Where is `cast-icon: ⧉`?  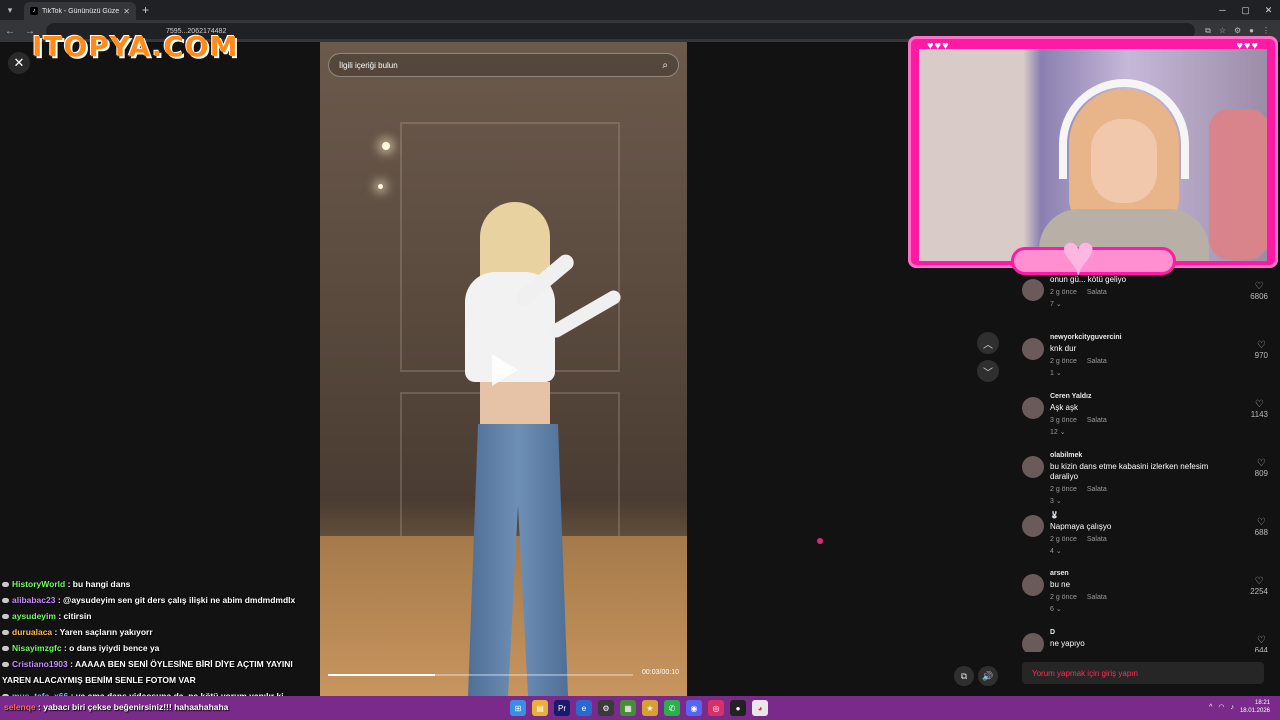
cast-icon: ⧉ is located at coordinates (1208, 31).